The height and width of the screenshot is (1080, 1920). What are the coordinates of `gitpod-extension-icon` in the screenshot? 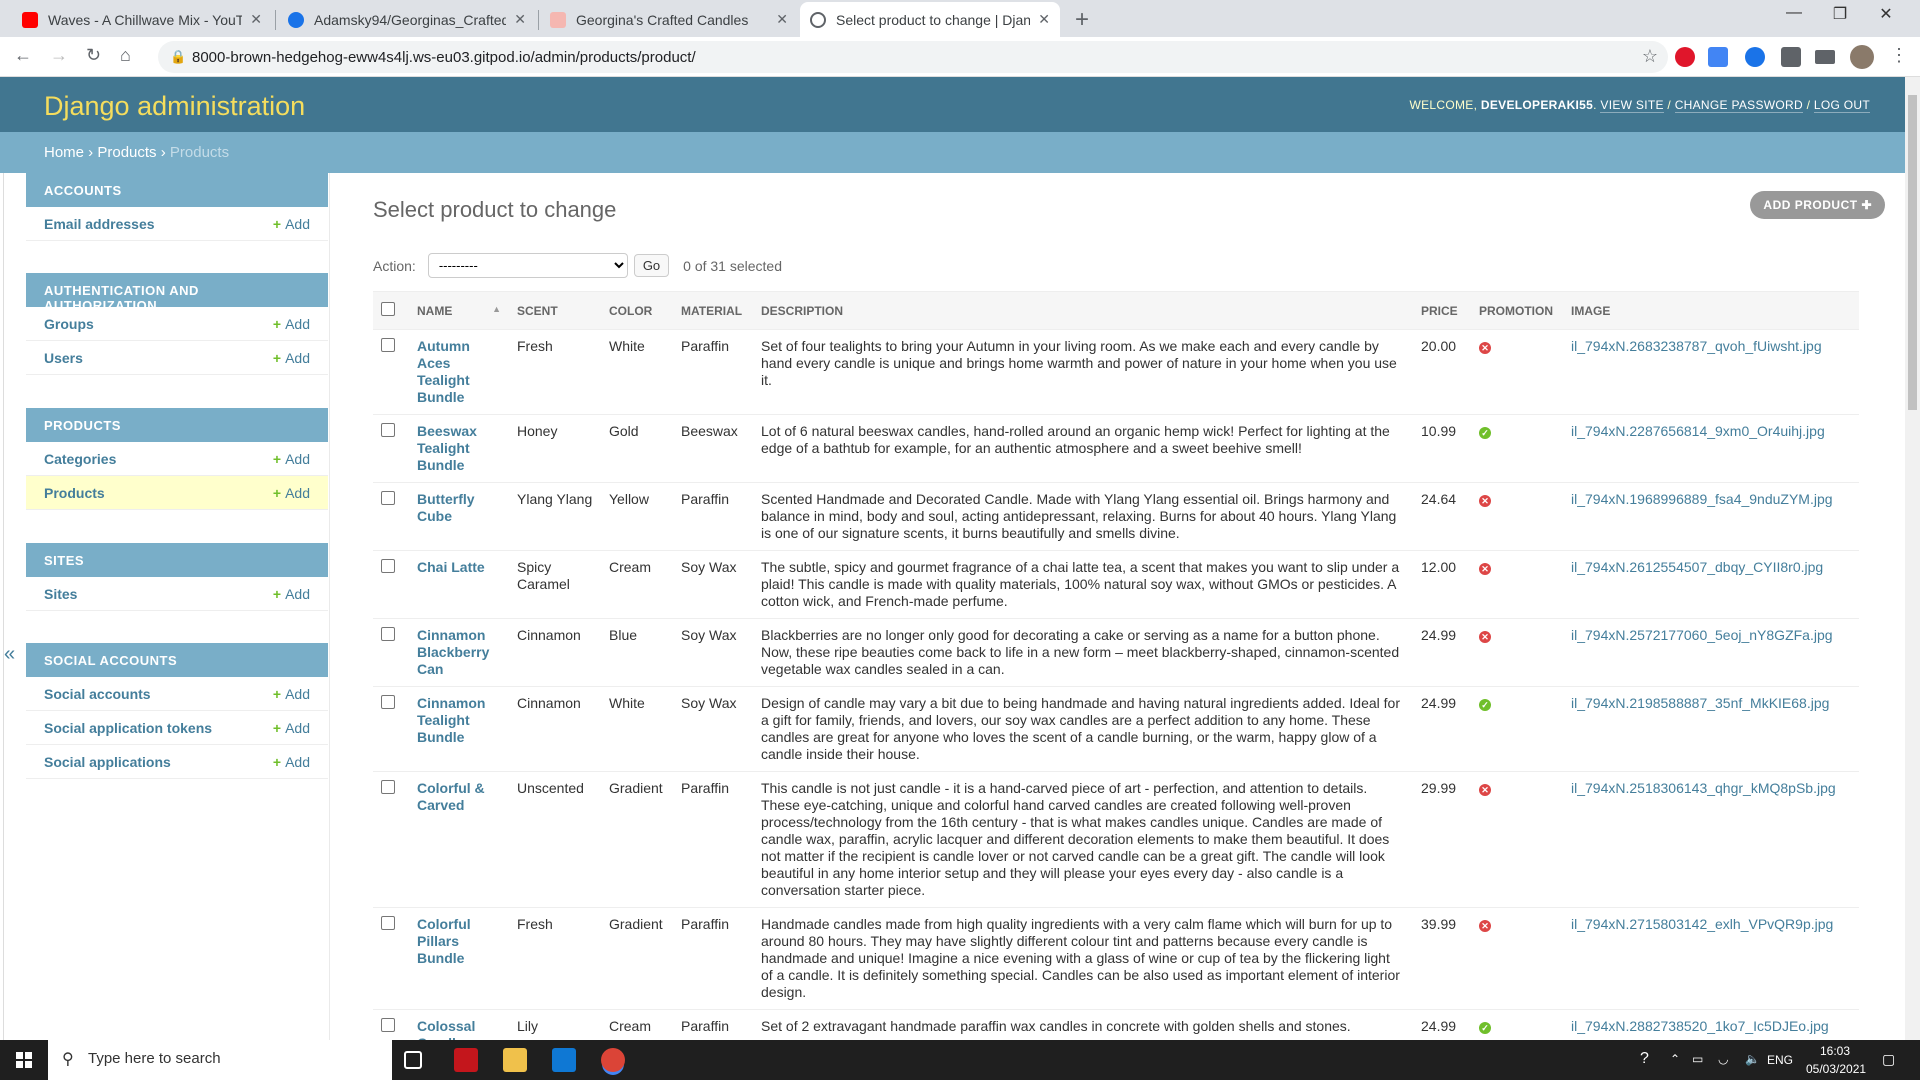 It's located at (1755, 57).